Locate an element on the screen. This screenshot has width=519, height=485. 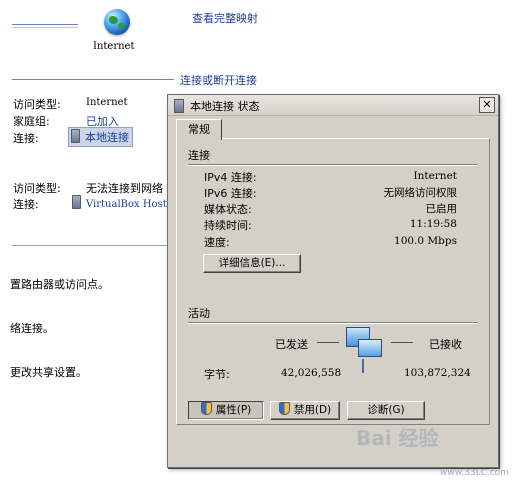
internet-globe-icon is located at coordinates (117, 22).